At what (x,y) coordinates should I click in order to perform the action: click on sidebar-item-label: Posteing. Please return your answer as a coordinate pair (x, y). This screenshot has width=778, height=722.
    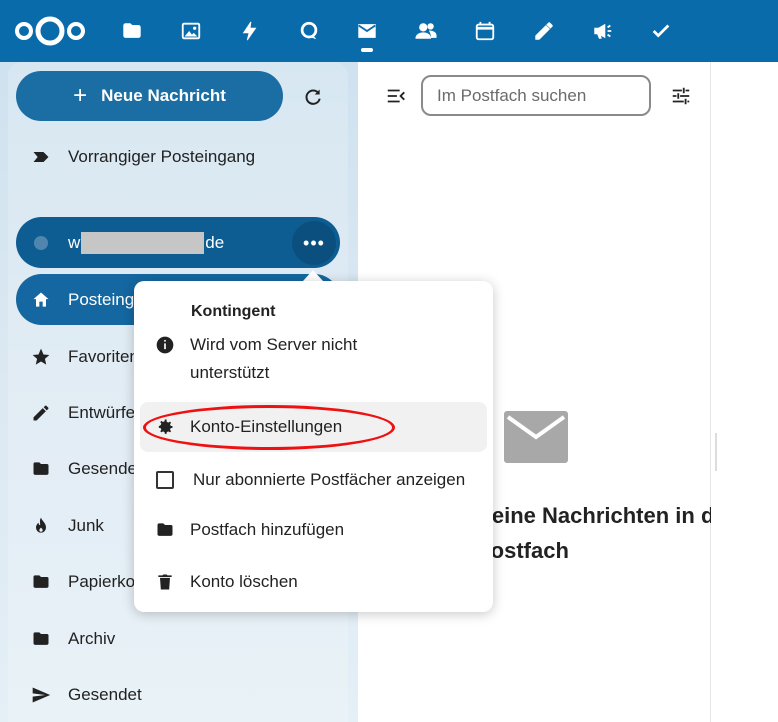
    Looking at the image, I should click on (101, 299).